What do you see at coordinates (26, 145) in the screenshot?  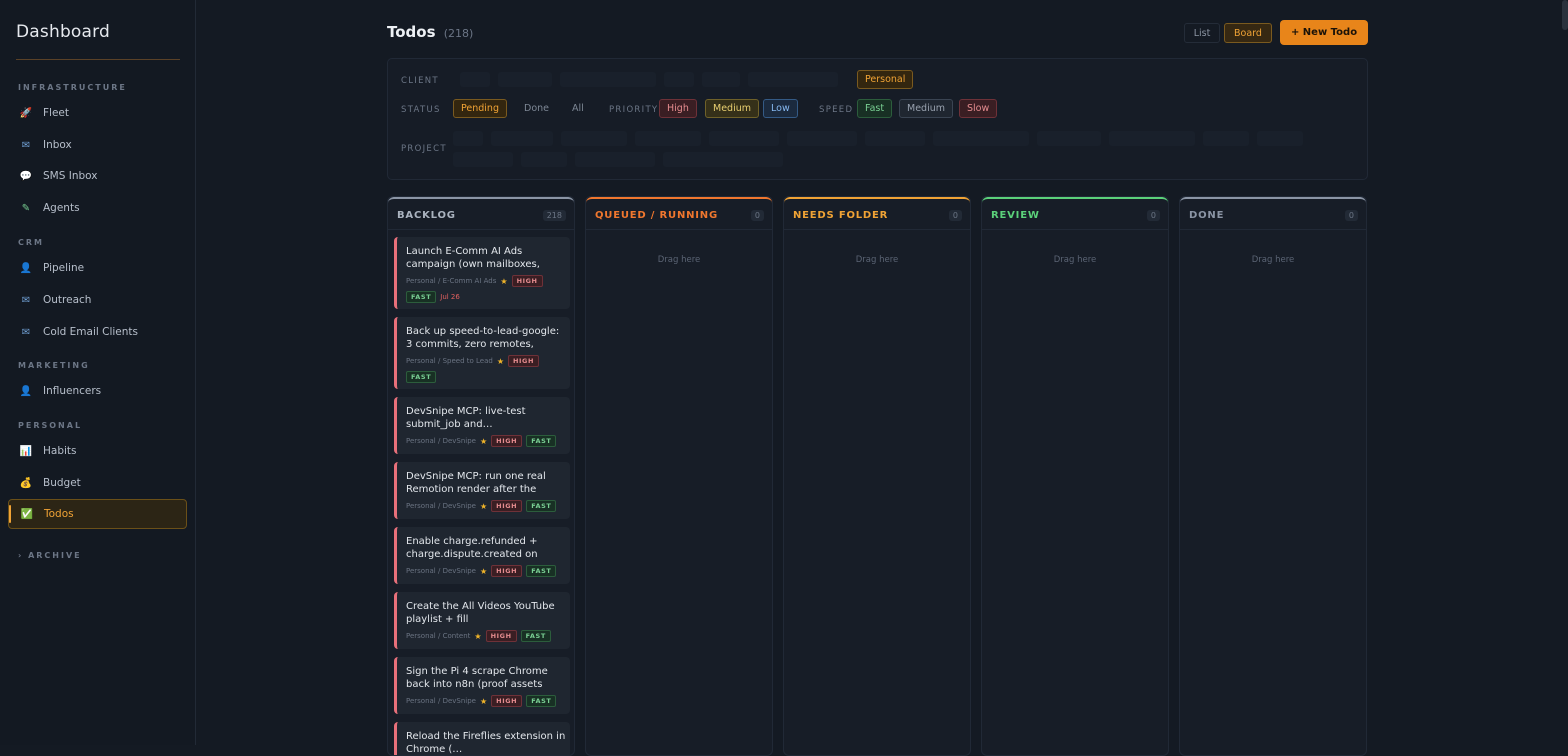 I see `mail-icon: ✉` at bounding box center [26, 145].